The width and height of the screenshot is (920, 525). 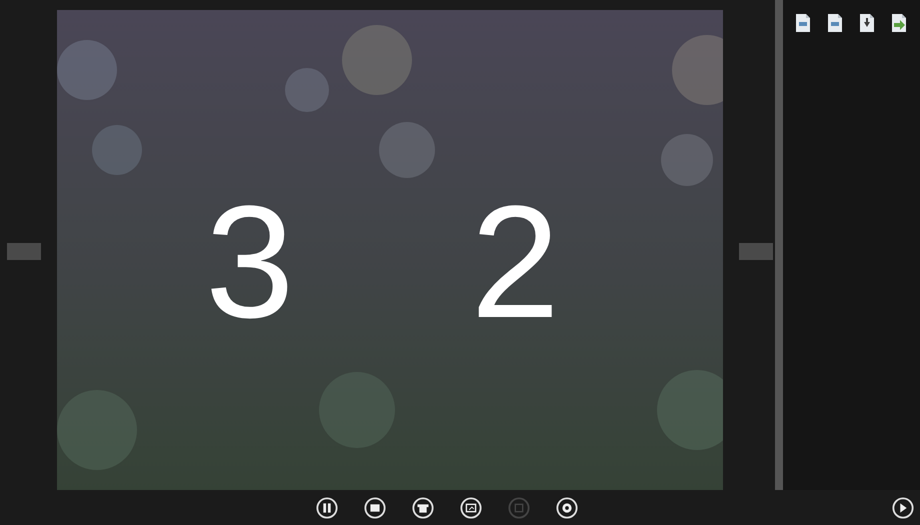 What do you see at coordinates (567, 507) in the screenshot?
I see `settings-icon` at bounding box center [567, 507].